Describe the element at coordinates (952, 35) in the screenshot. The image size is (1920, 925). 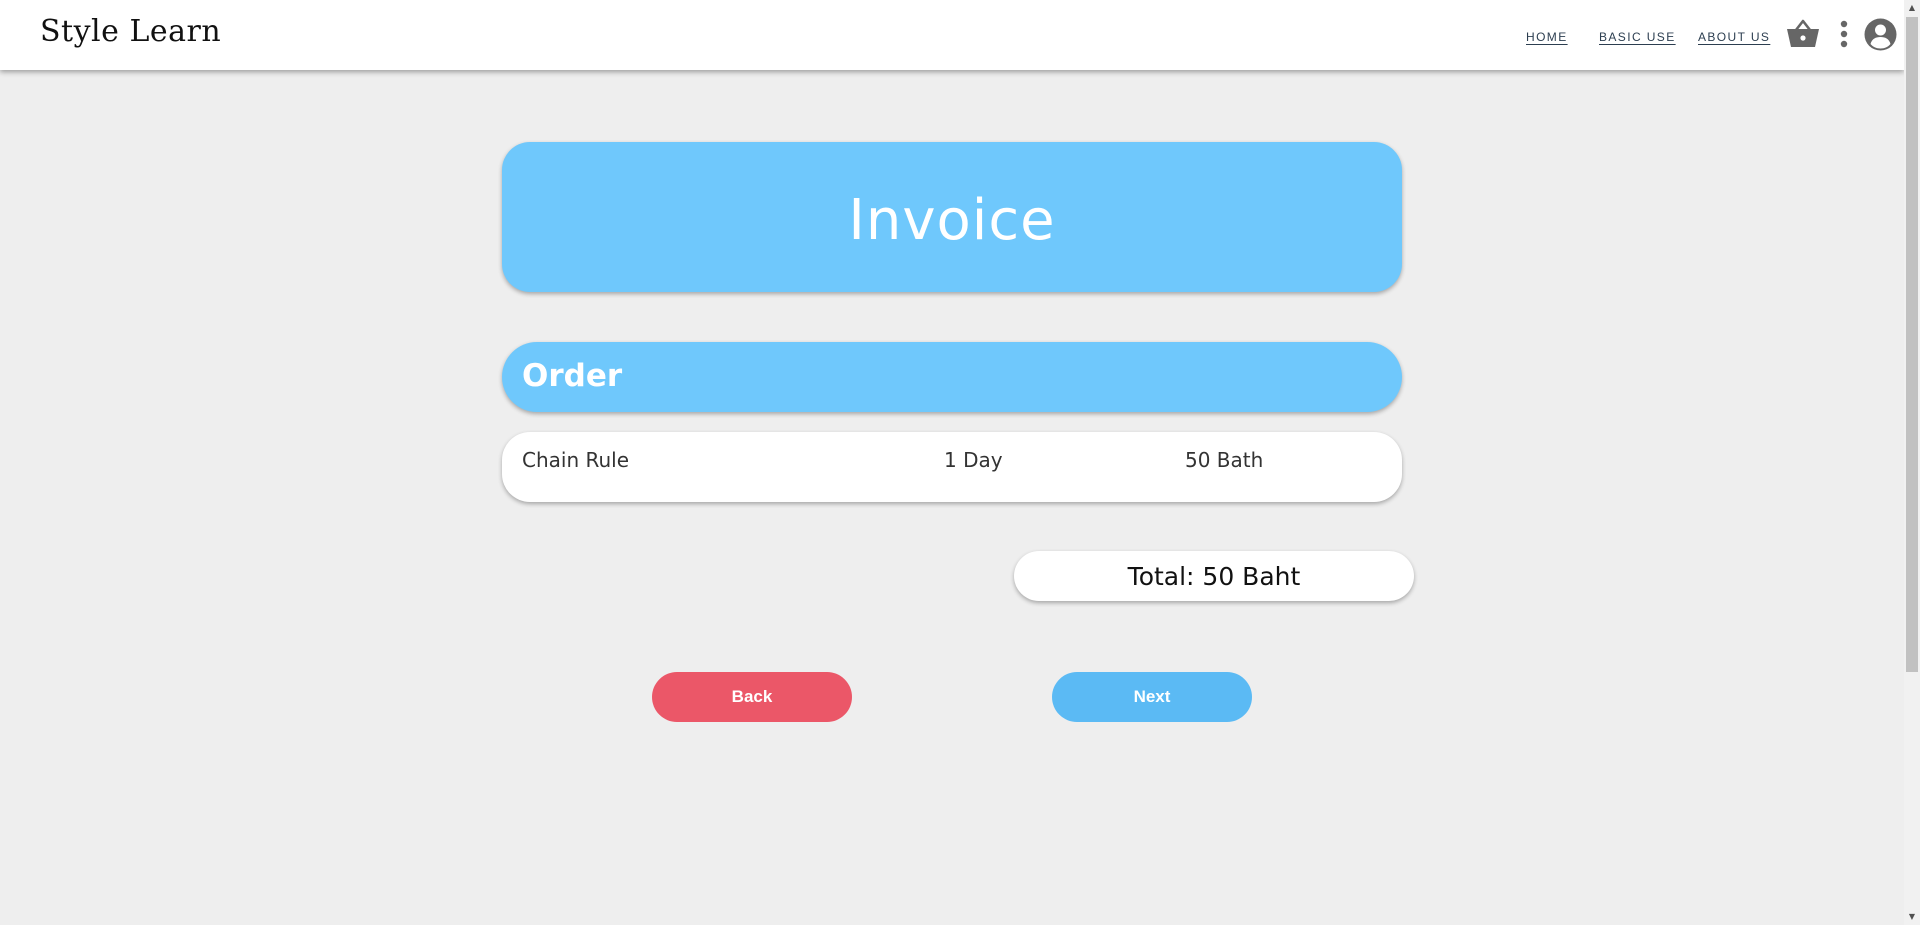
I see `site-header: Style Learn HOME BASIC USE ABOUT US` at that location.